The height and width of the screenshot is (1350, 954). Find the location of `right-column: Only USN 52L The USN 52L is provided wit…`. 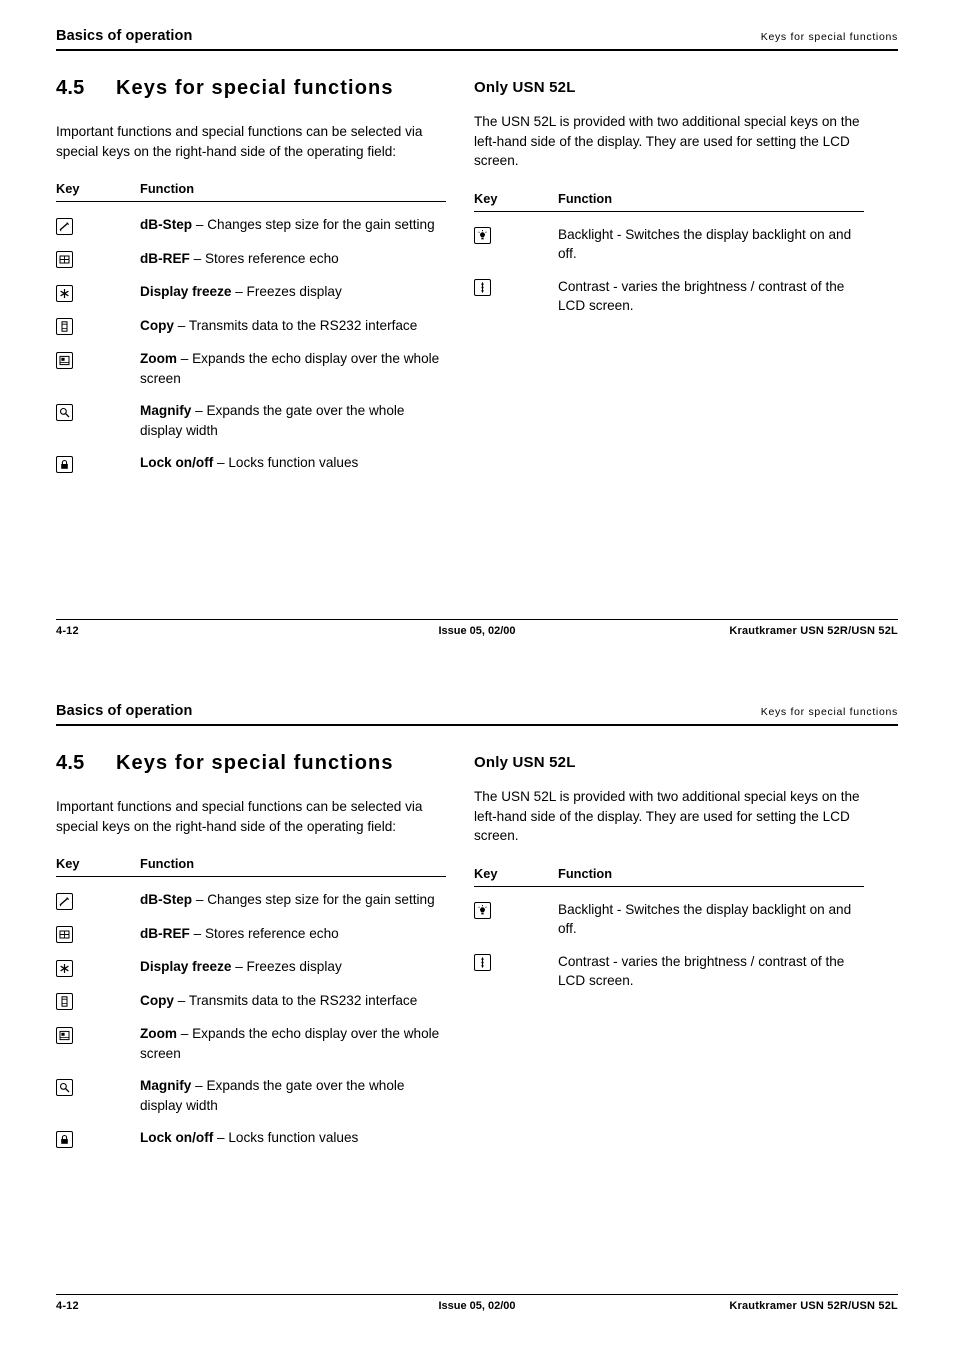

right-column: Only USN 52L The USN 52L is provided wit… is located at coordinates (669, 275).